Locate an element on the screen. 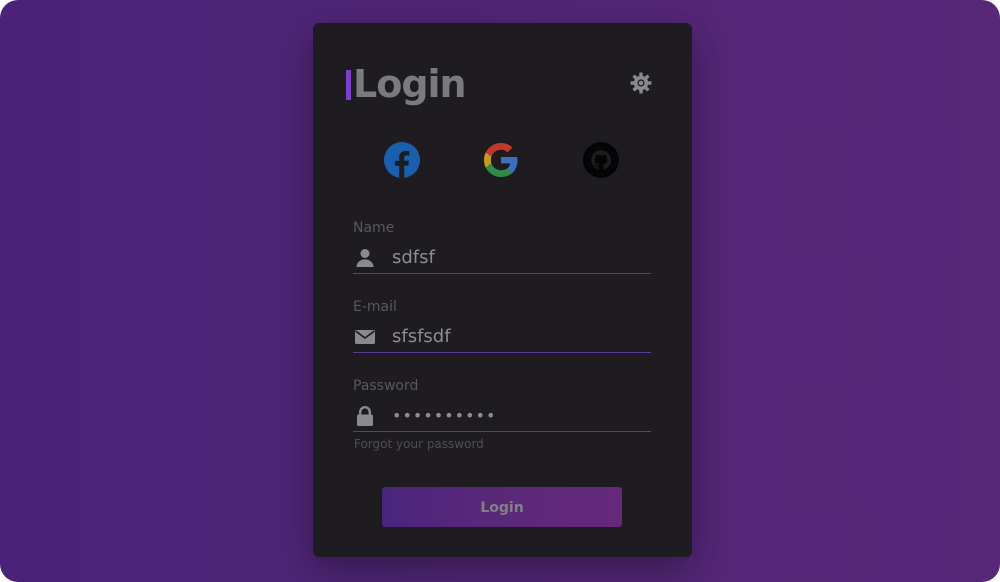 The image size is (1000, 582). social-login-row is located at coordinates (502, 161).